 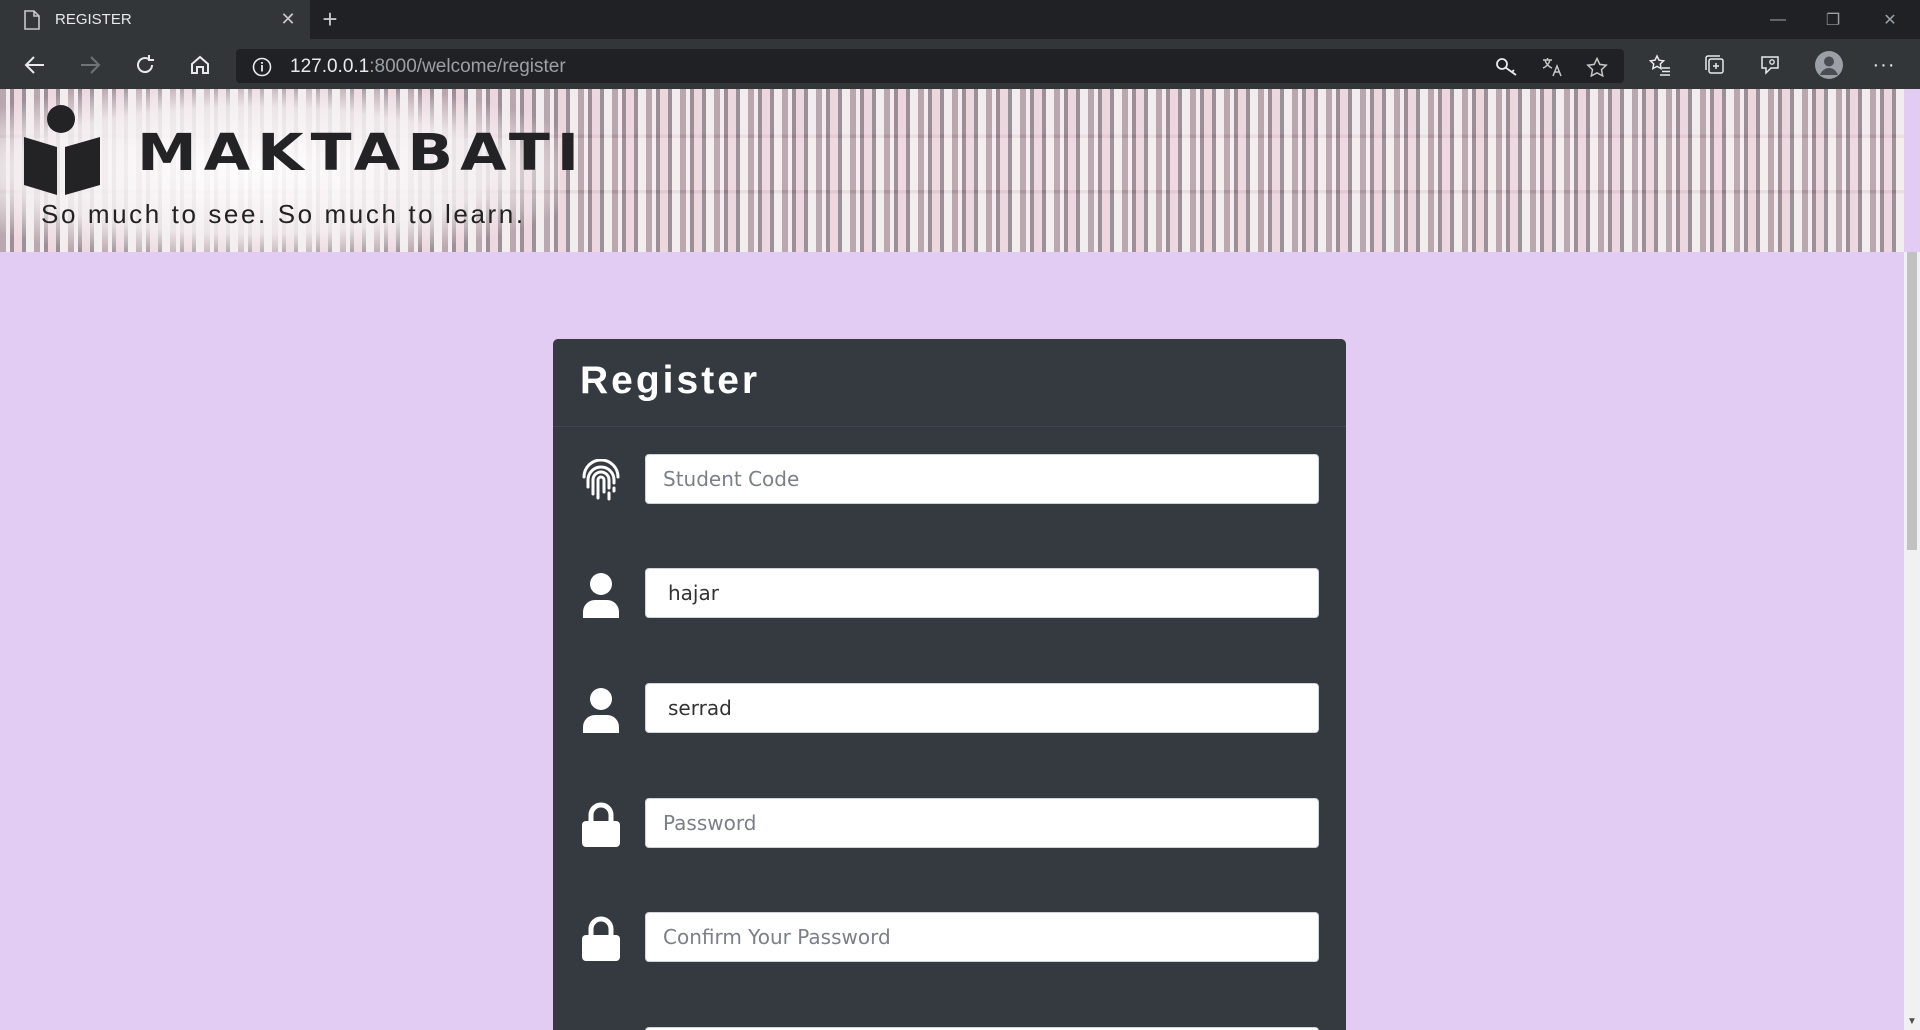 I want to click on form-title: Register, so click(x=670, y=380).